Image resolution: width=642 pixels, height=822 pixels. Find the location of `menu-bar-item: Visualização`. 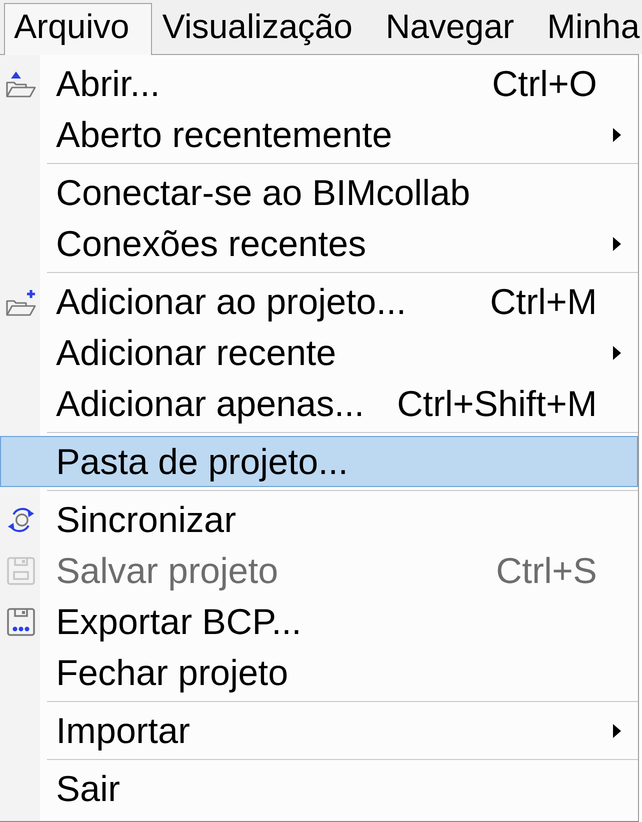

menu-bar-item: Visualização is located at coordinates (264, 28).